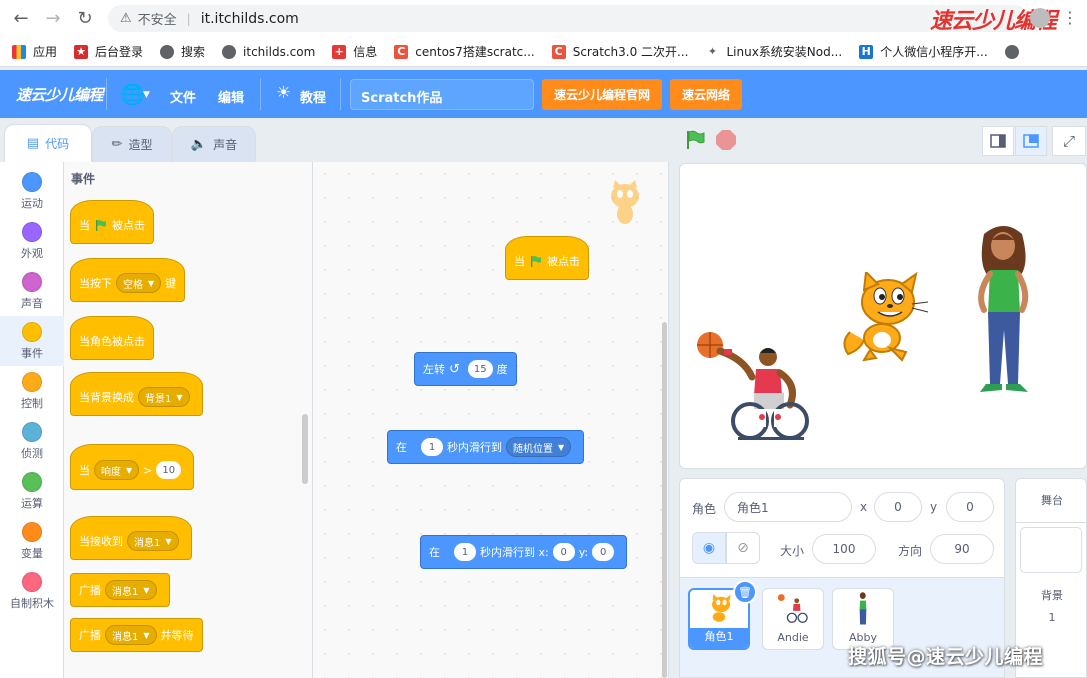 The height and width of the screenshot is (678, 1087). I want to click on abby-sprite, so click(1004, 310).